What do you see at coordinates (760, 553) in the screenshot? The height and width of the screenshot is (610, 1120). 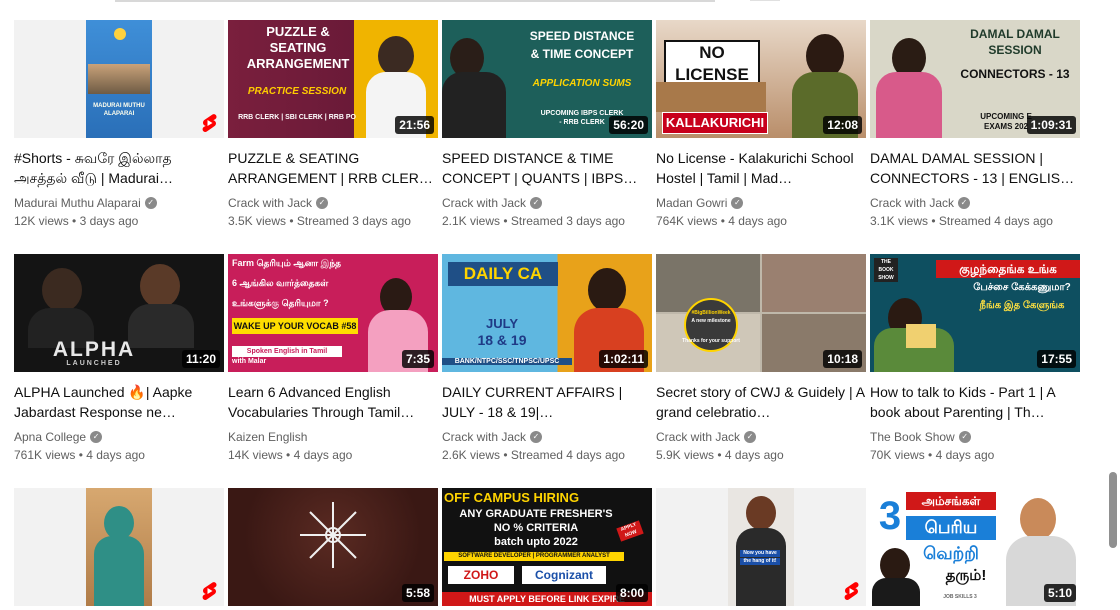 I see `thumb-caption: Now you have` at bounding box center [760, 553].